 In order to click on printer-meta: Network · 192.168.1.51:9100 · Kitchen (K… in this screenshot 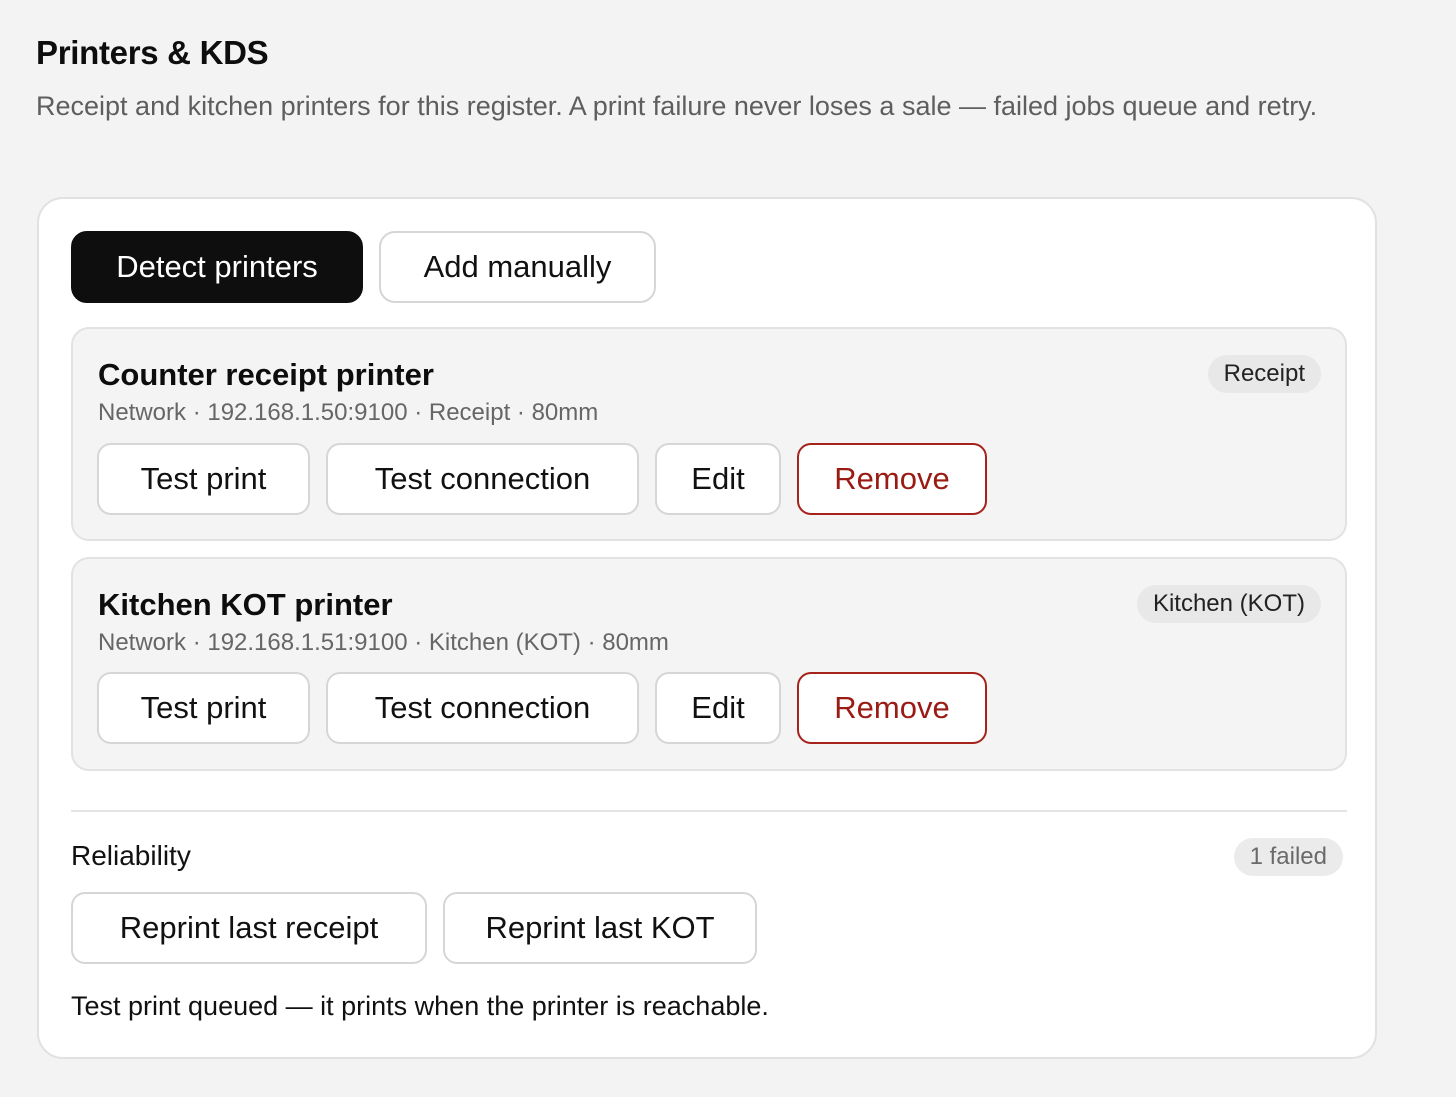, I will do `click(383, 642)`.